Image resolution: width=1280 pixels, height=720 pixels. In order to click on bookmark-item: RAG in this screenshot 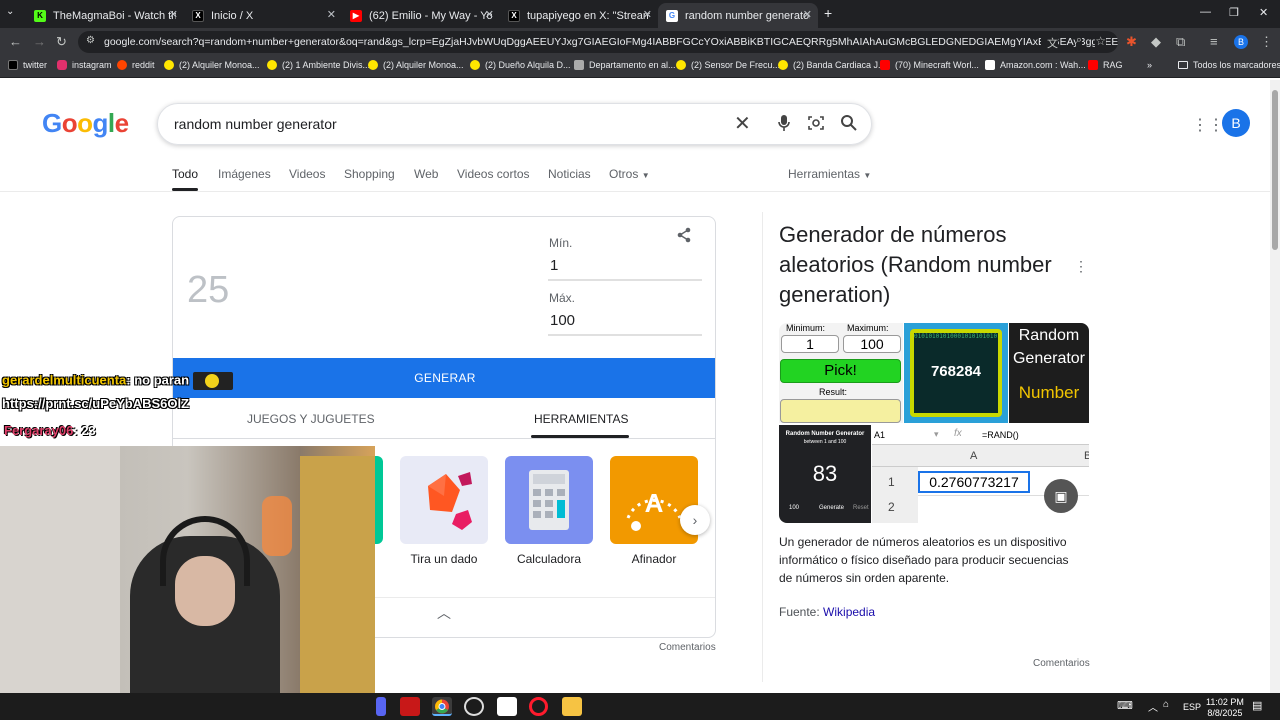, I will do `click(1105, 65)`.